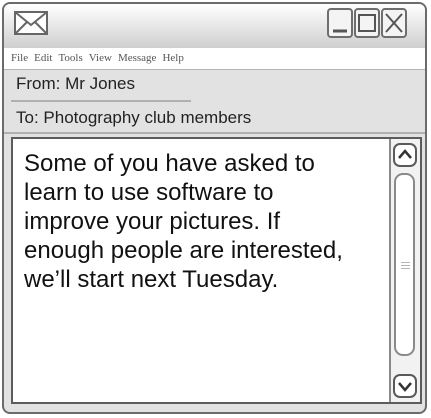  I want to click on close-icon, so click(394, 23).